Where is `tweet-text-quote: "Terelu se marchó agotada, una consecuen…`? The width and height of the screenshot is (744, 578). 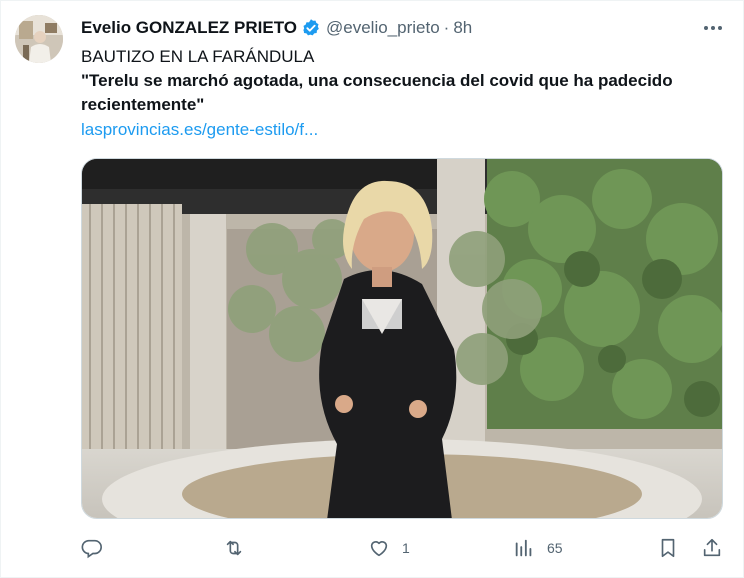 tweet-text-quote: "Terelu se marchó agotada, una consecuen… is located at coordinates (377, 92).